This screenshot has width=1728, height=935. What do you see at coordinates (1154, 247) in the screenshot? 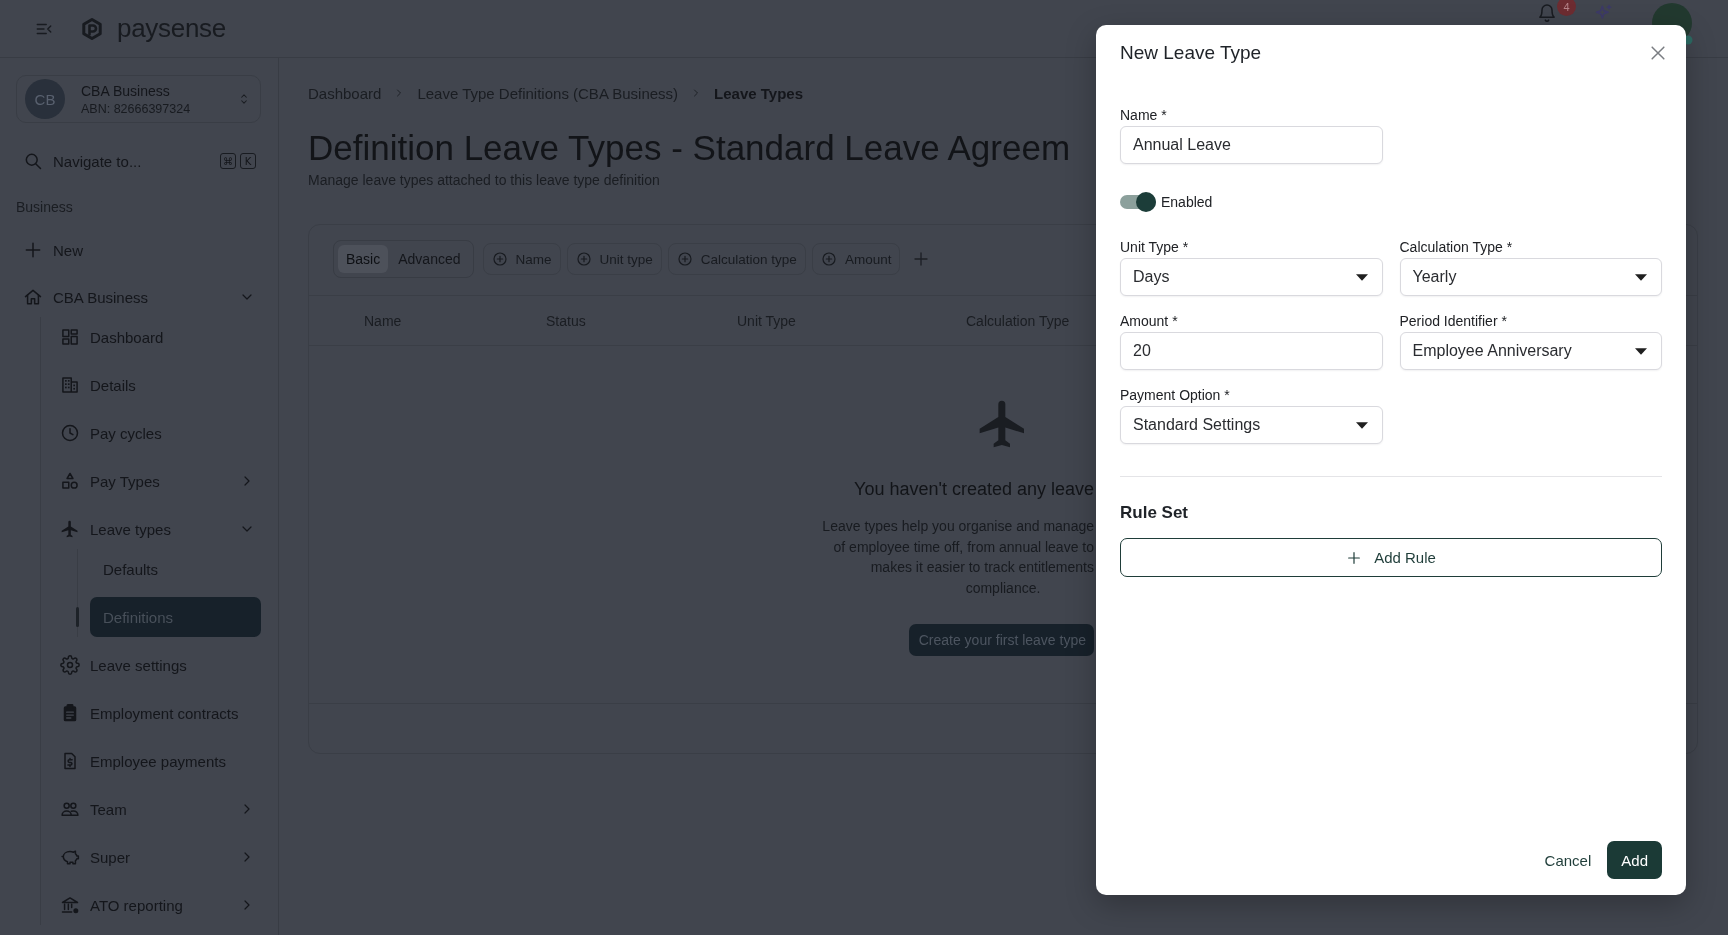
I see `field-label: Unit Type *` at bounding box center [1154, 247].